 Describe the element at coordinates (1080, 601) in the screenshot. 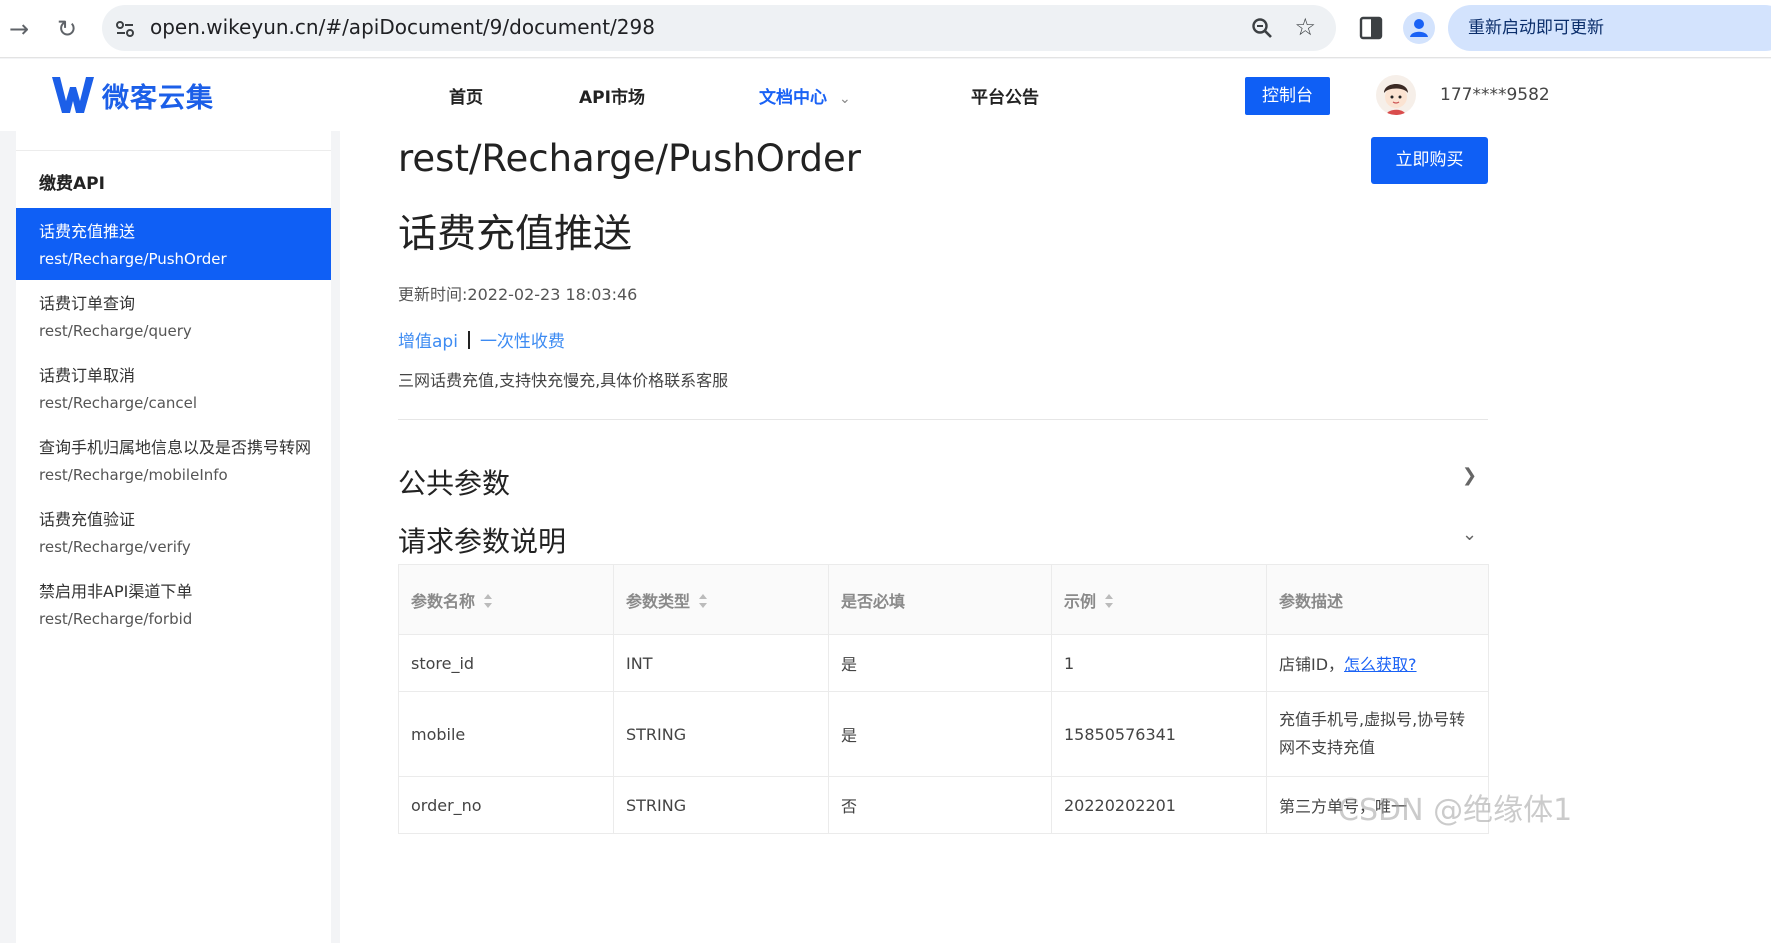

I see `column-header-label: 示例` at that location.